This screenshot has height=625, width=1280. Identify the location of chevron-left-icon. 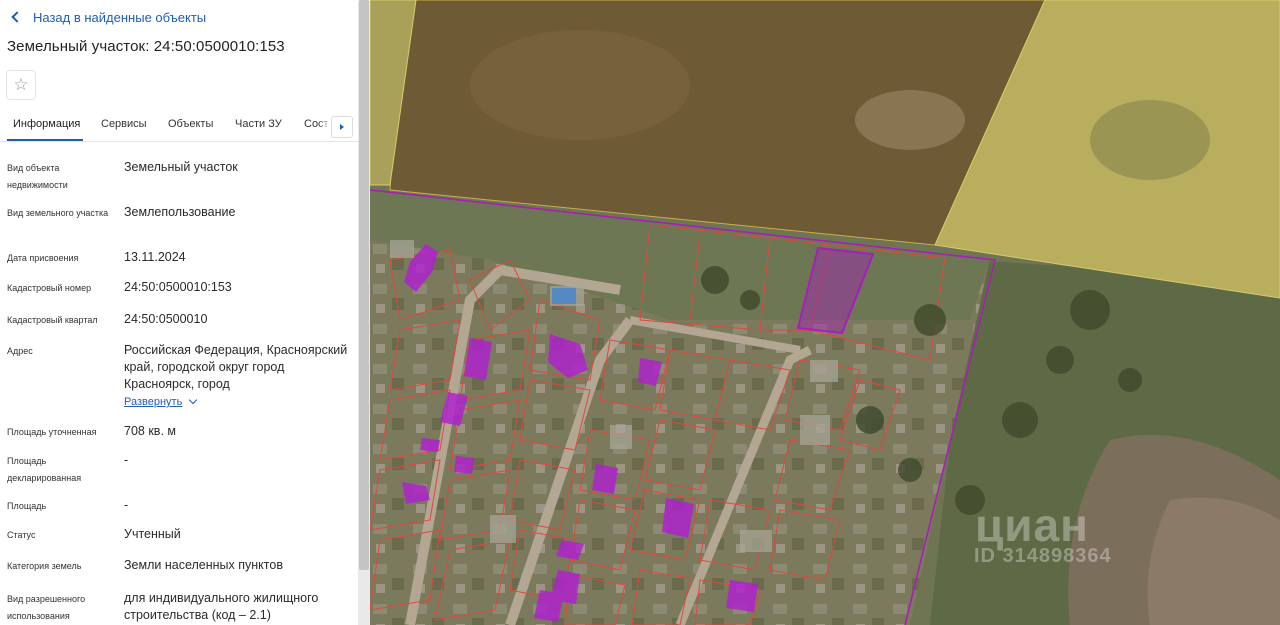
(17, 17).